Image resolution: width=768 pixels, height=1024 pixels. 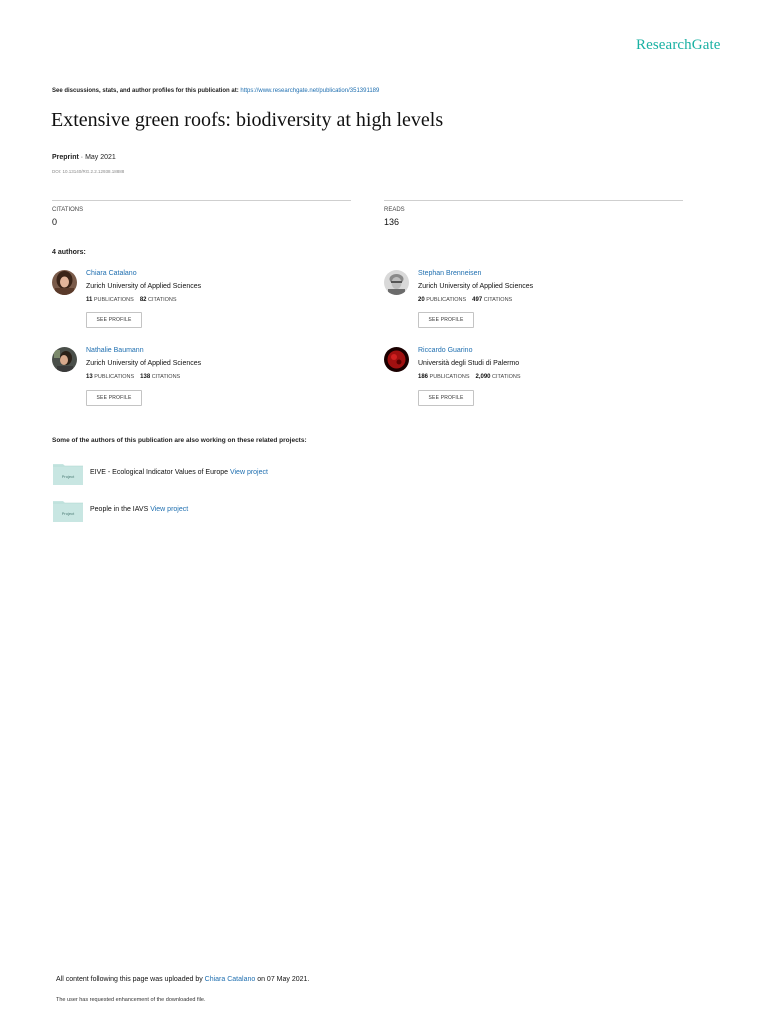 I want to click on uploader-link: Chiara Catalano, so click(x=230, y=979).